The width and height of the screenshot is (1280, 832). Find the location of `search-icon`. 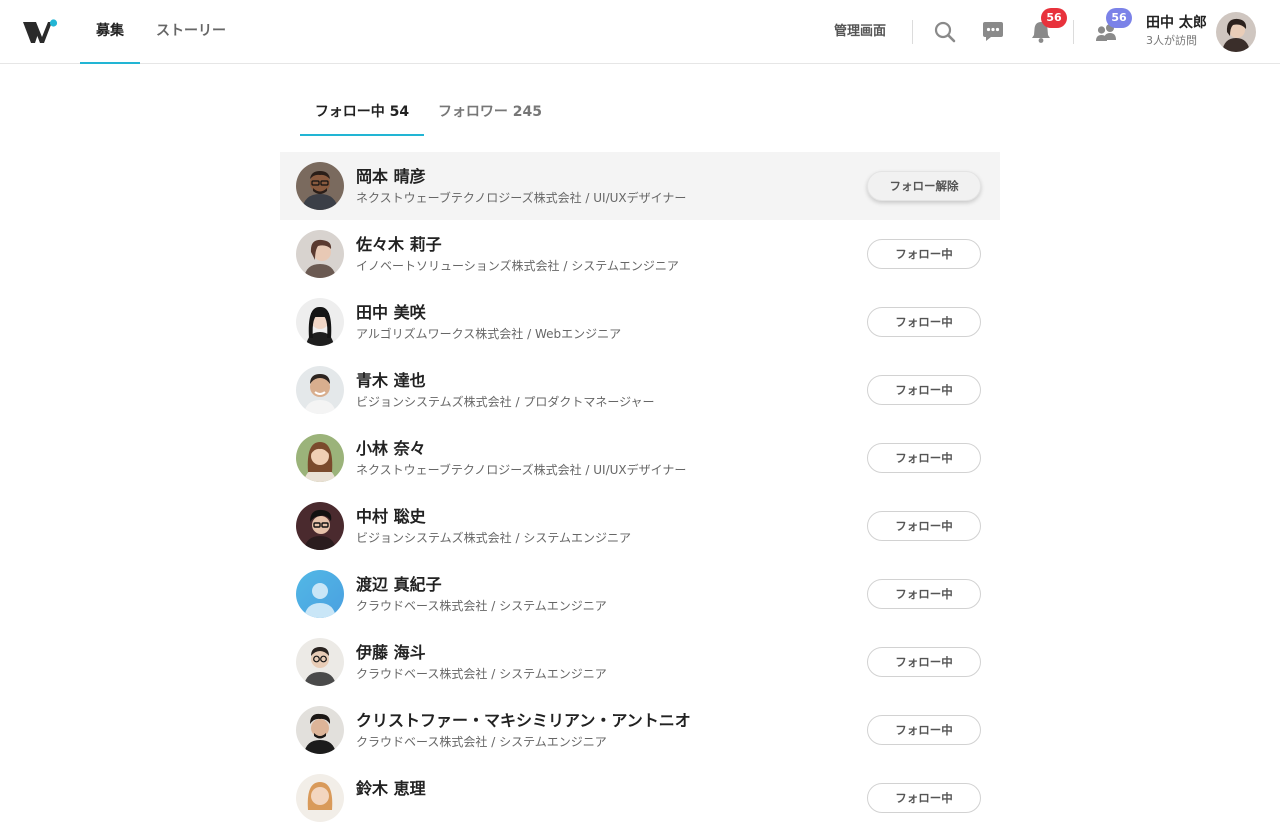

search-icon is located at coordinates (945, 32).